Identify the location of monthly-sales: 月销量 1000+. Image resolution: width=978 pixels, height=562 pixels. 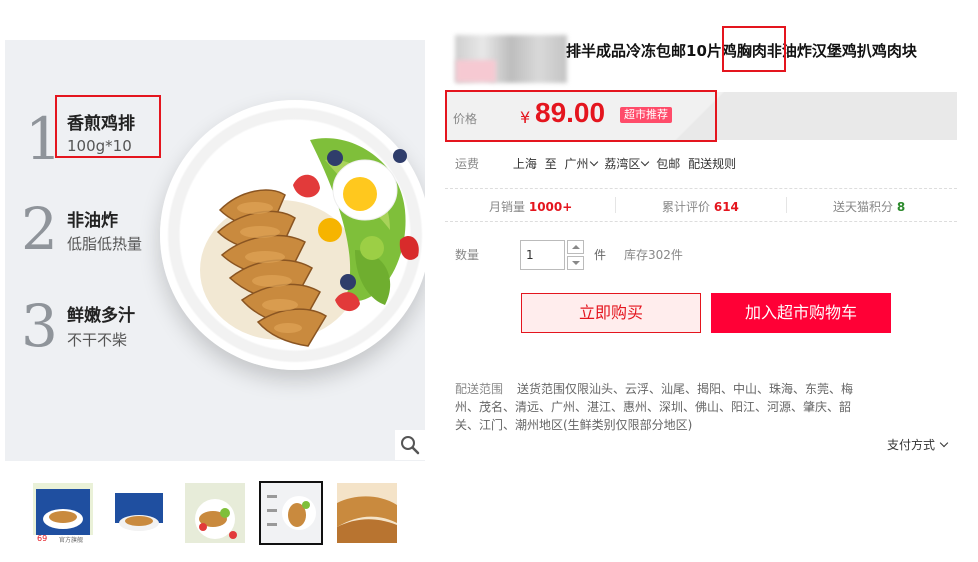
(530, 206).